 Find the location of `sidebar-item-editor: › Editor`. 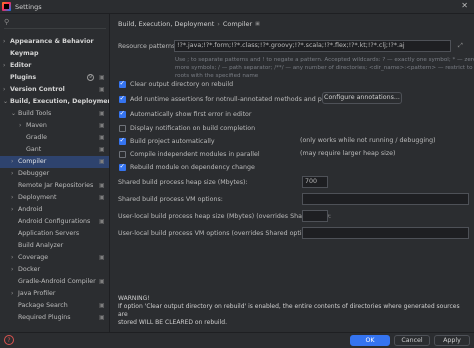

sidebar-item-editor: › Editor is located at coordinates (54, 66).